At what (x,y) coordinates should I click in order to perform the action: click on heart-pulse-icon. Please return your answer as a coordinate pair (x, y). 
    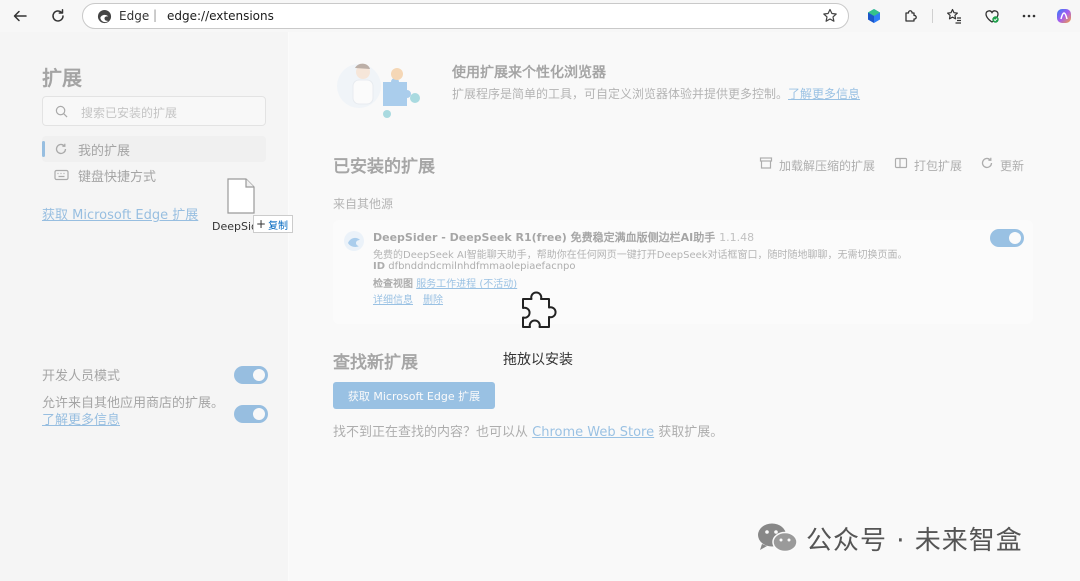
    Looking at the image, I should click on (992, 16).